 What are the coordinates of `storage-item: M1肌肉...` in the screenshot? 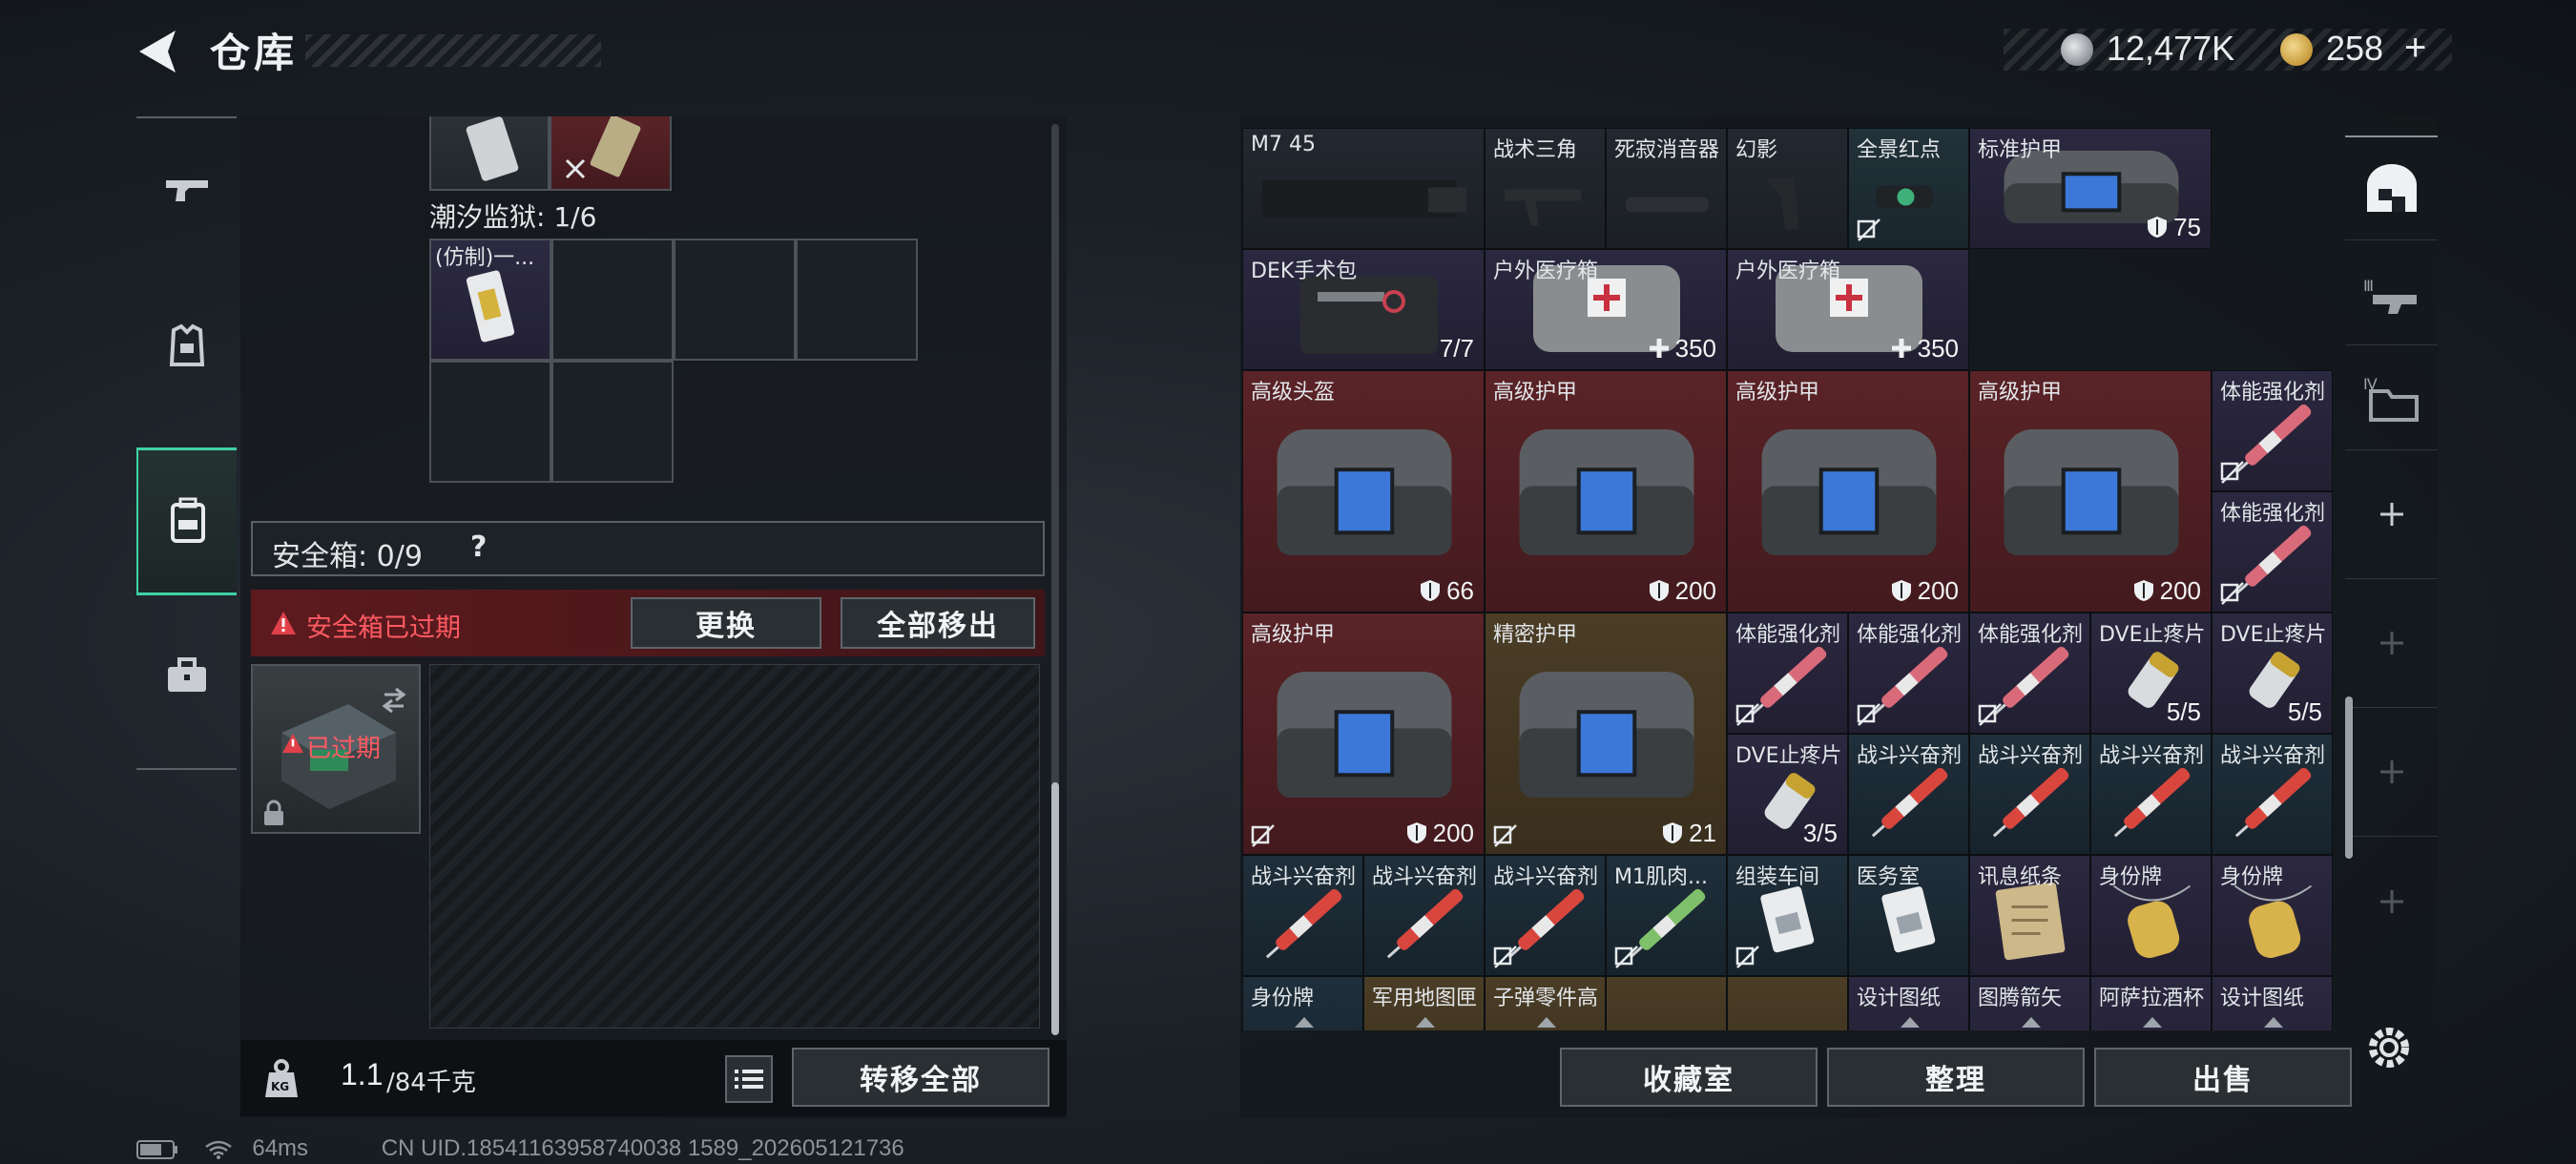 It's located at (1666, 916).